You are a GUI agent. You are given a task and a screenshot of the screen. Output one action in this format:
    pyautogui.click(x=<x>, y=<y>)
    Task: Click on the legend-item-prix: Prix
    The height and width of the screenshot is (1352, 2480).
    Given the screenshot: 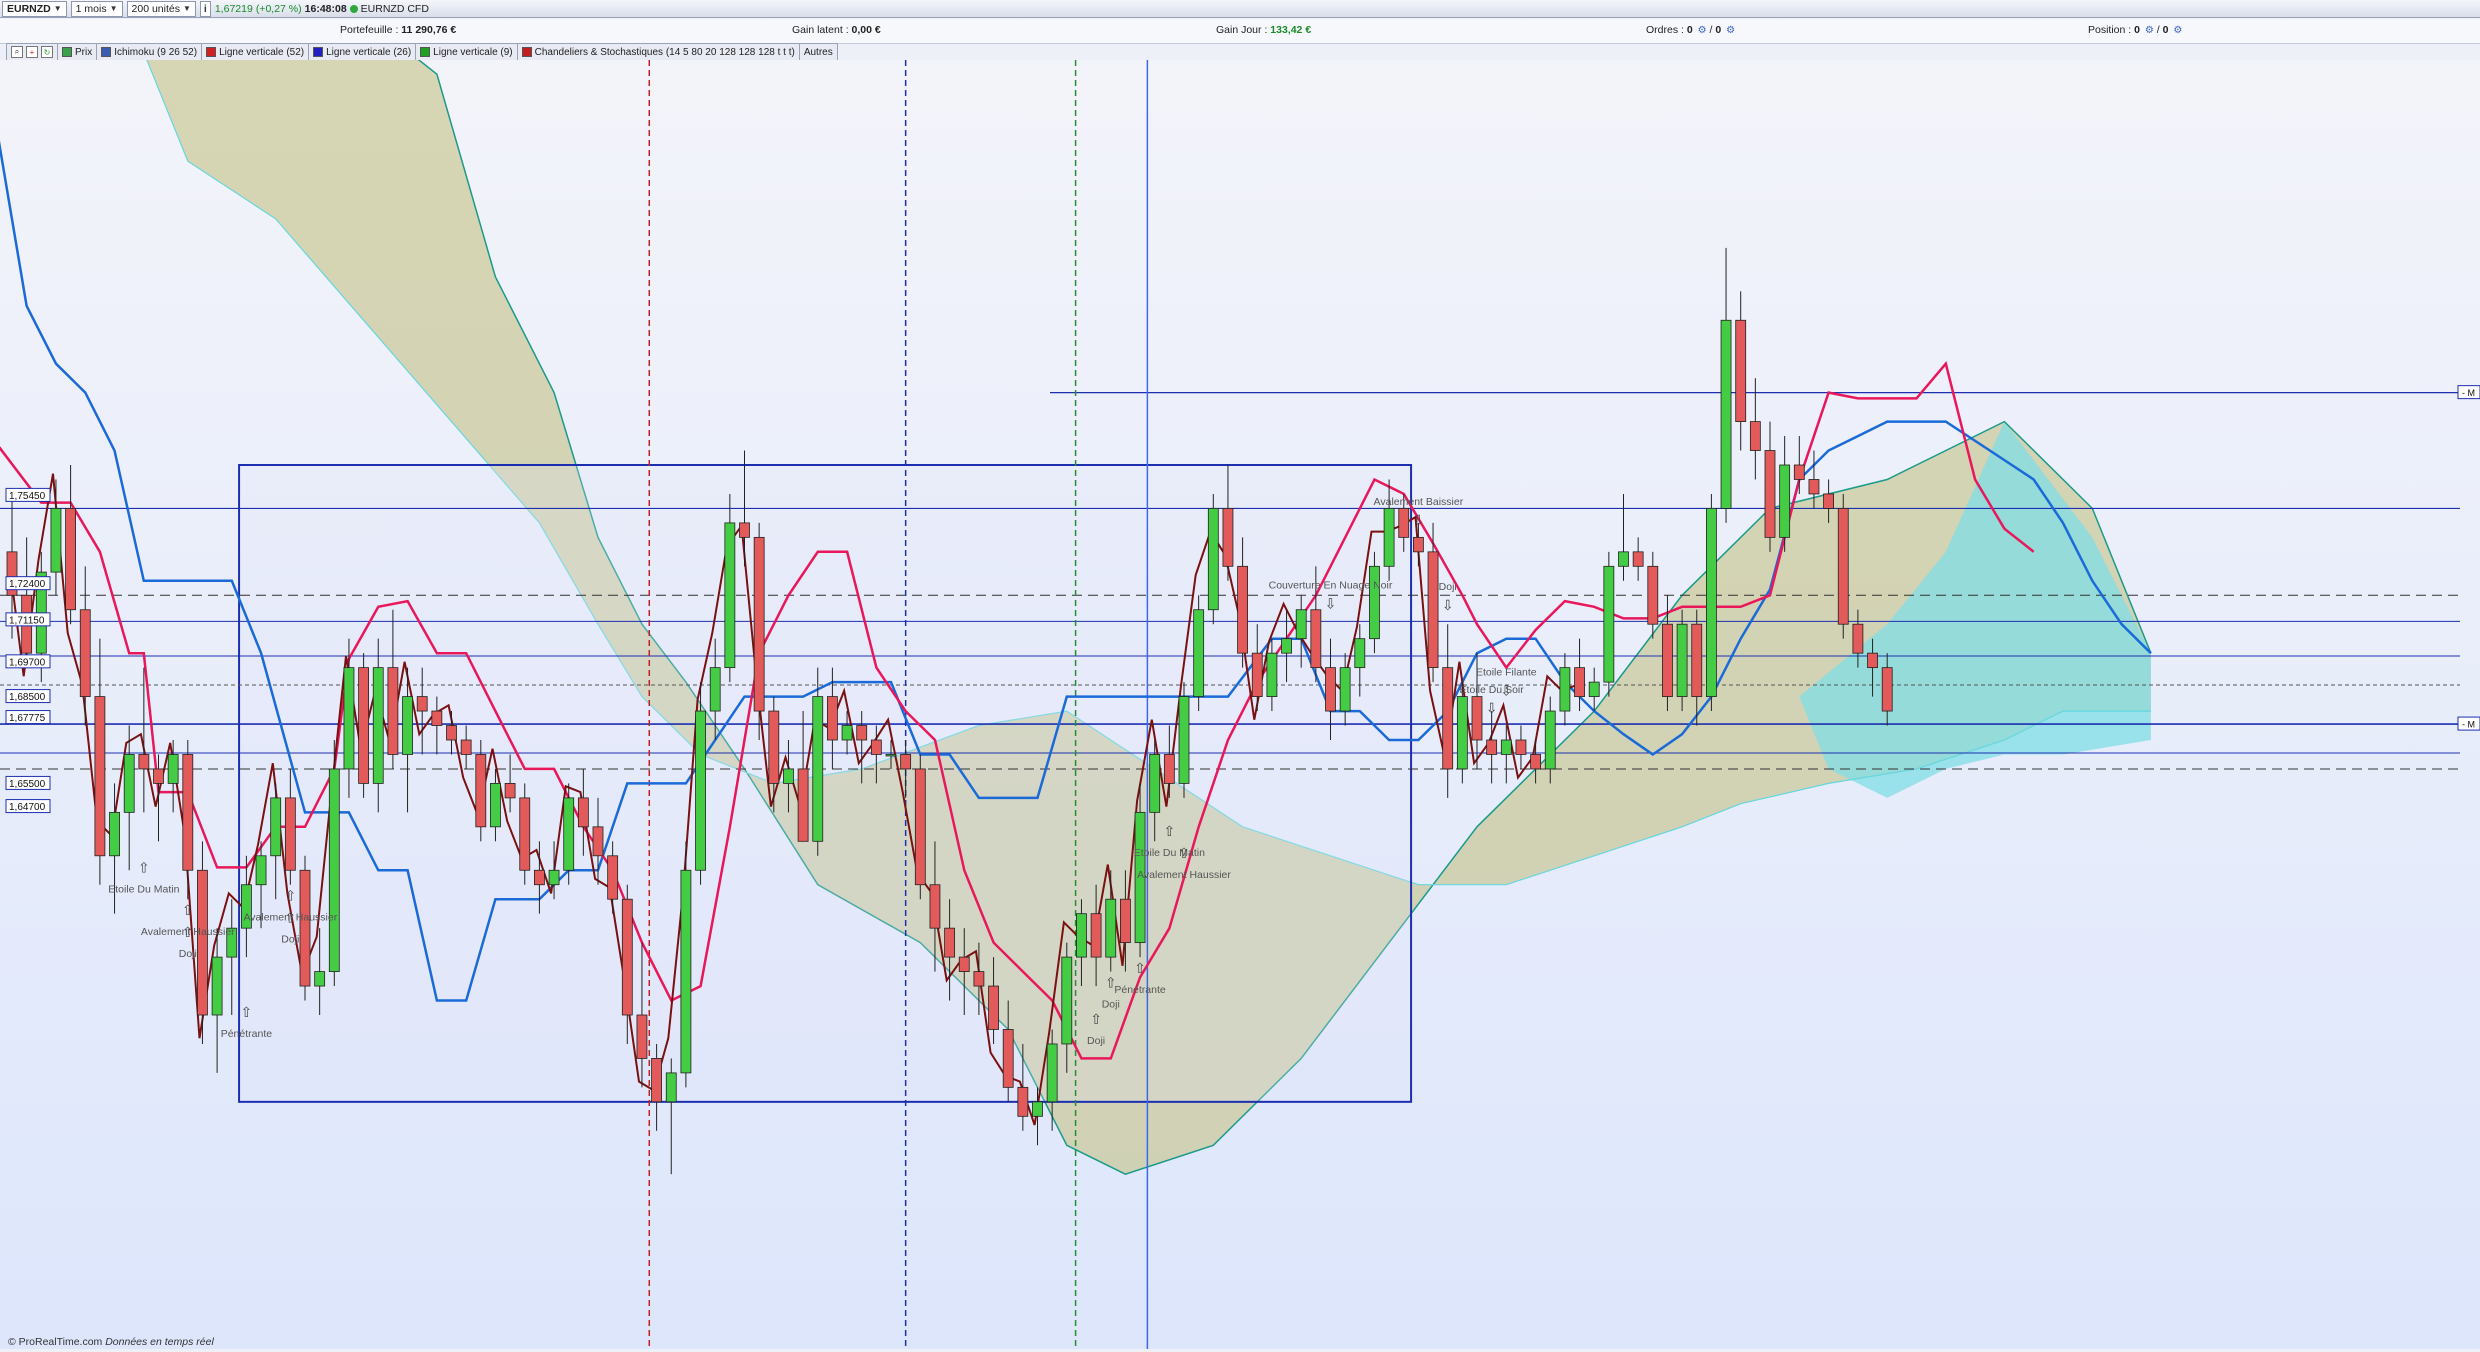 What is the action you would take?
    pyautogui.click(x=78, y=52)
    